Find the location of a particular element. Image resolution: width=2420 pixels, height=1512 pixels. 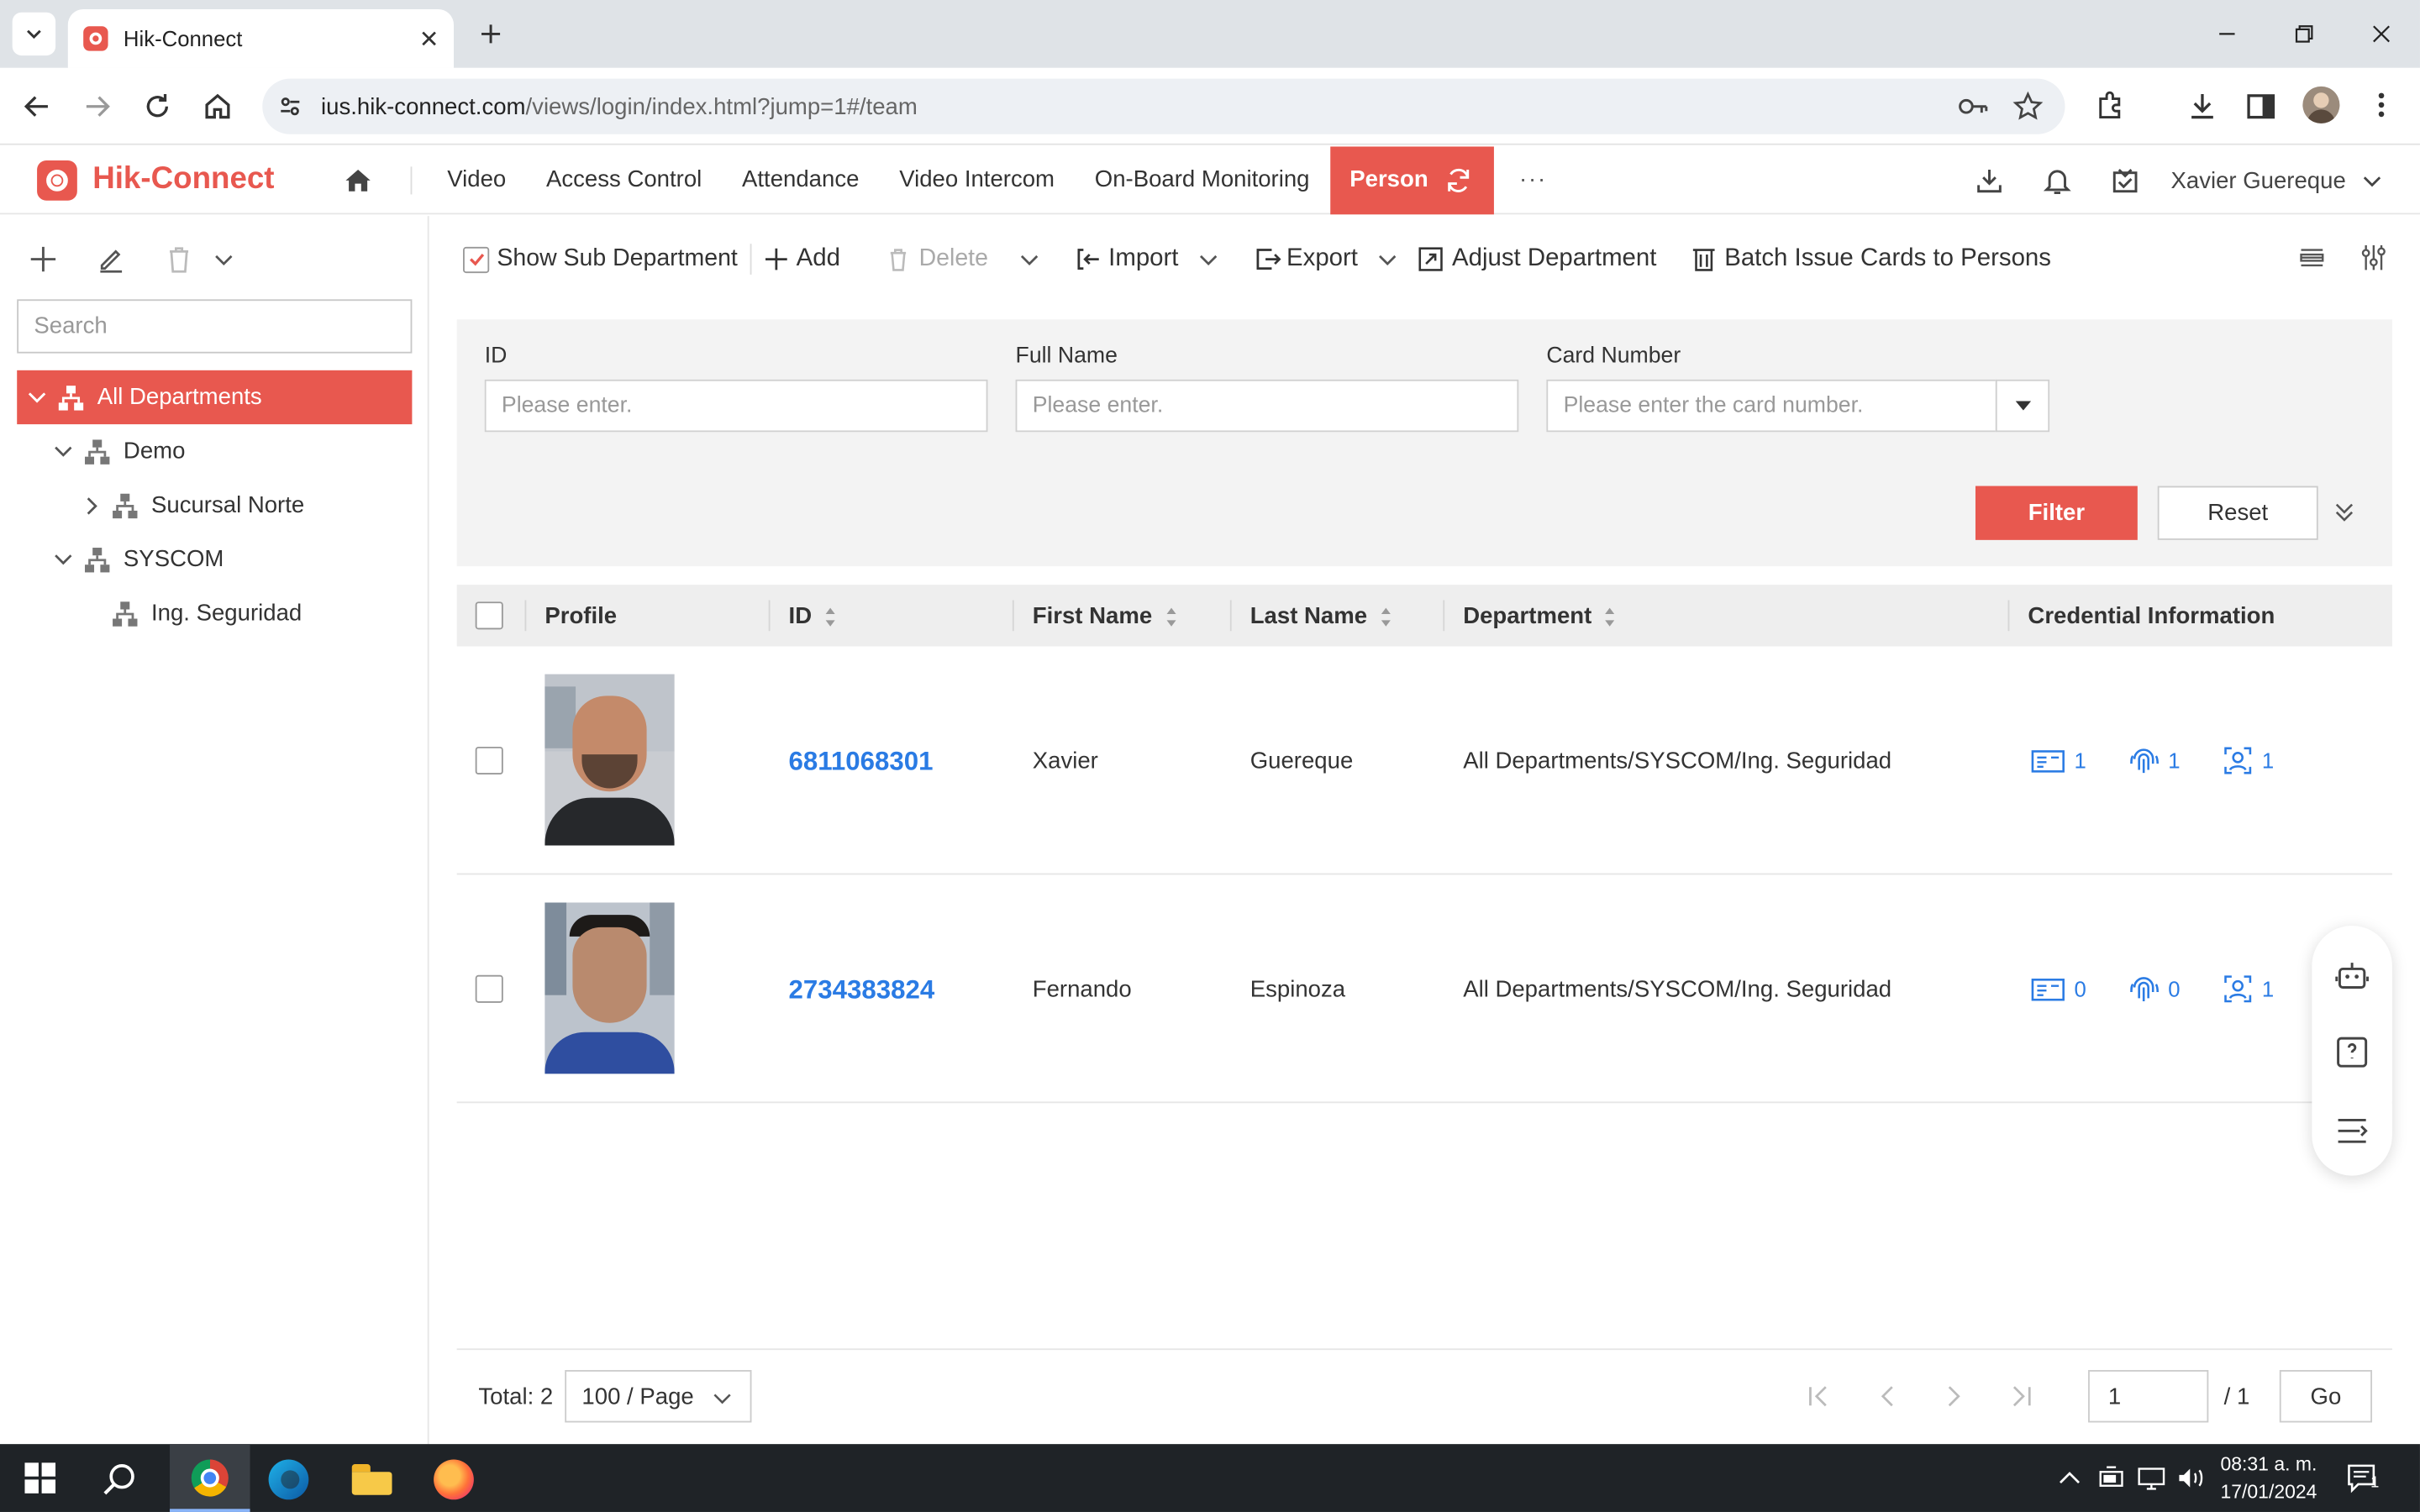

first-name-column-header: First Name is located at coordinates (1105, 616).